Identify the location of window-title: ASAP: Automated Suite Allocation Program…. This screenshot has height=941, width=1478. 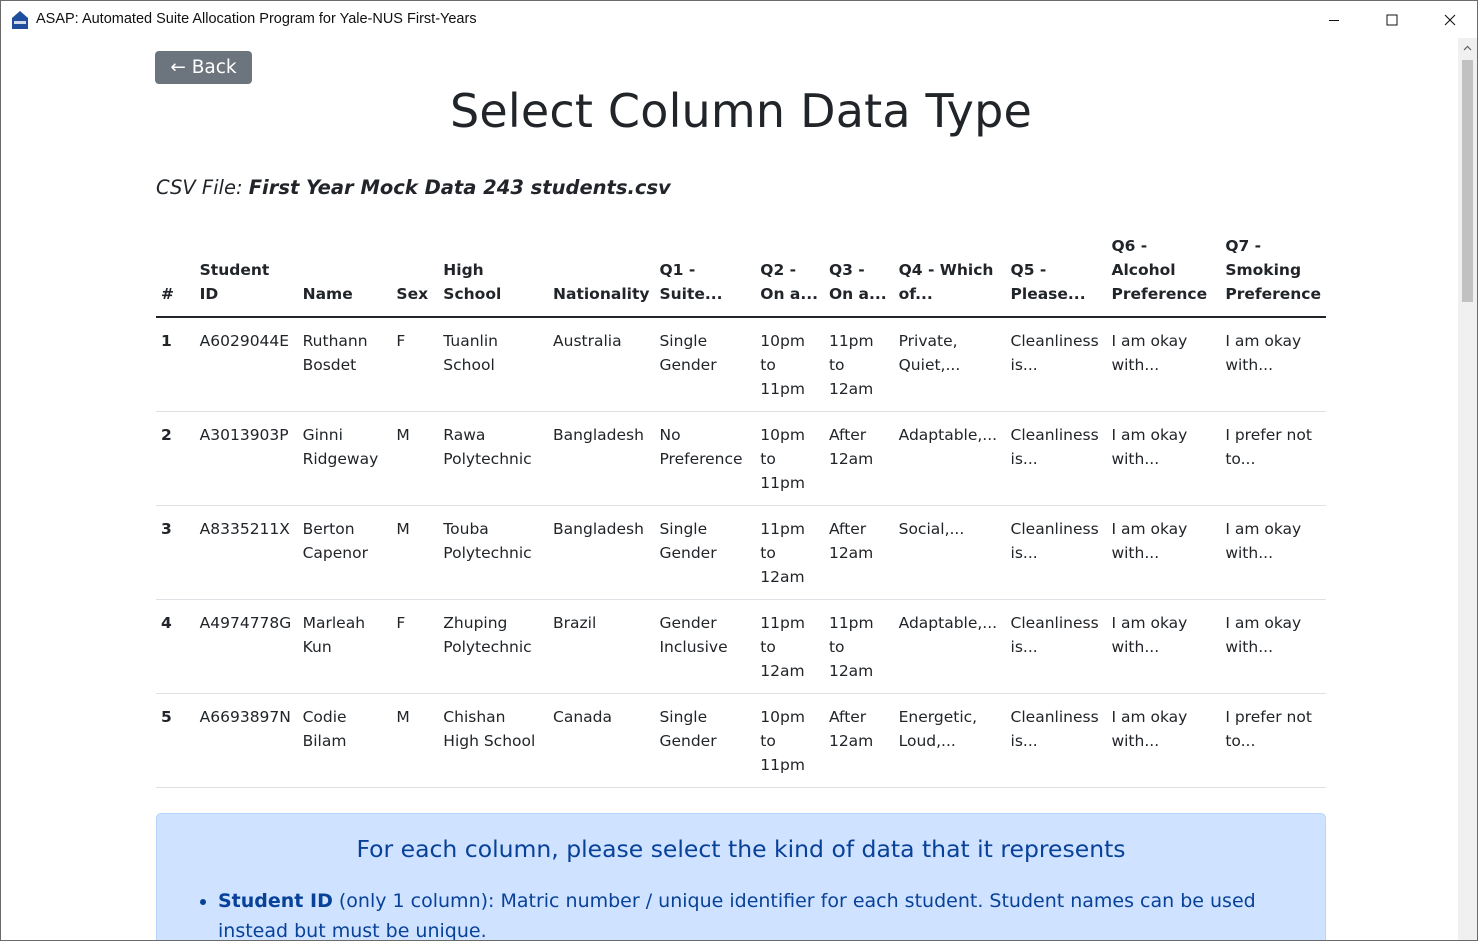
(256, 19).